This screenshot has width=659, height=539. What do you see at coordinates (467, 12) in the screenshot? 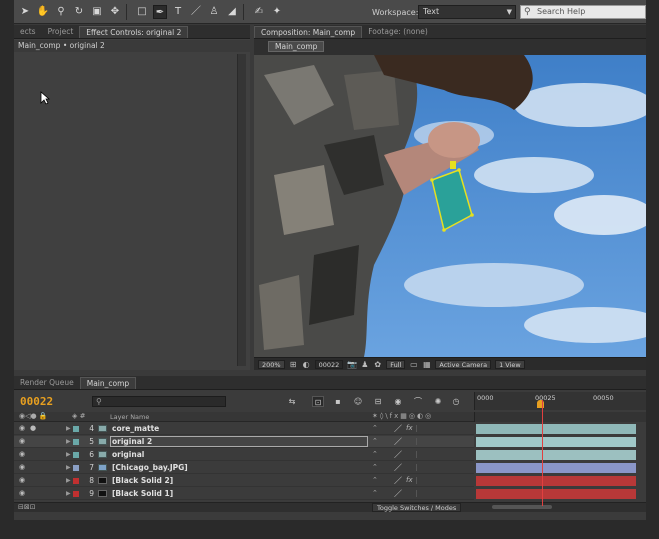
I see `workspace-select: Text ▼` at bounding box center [467, 12].